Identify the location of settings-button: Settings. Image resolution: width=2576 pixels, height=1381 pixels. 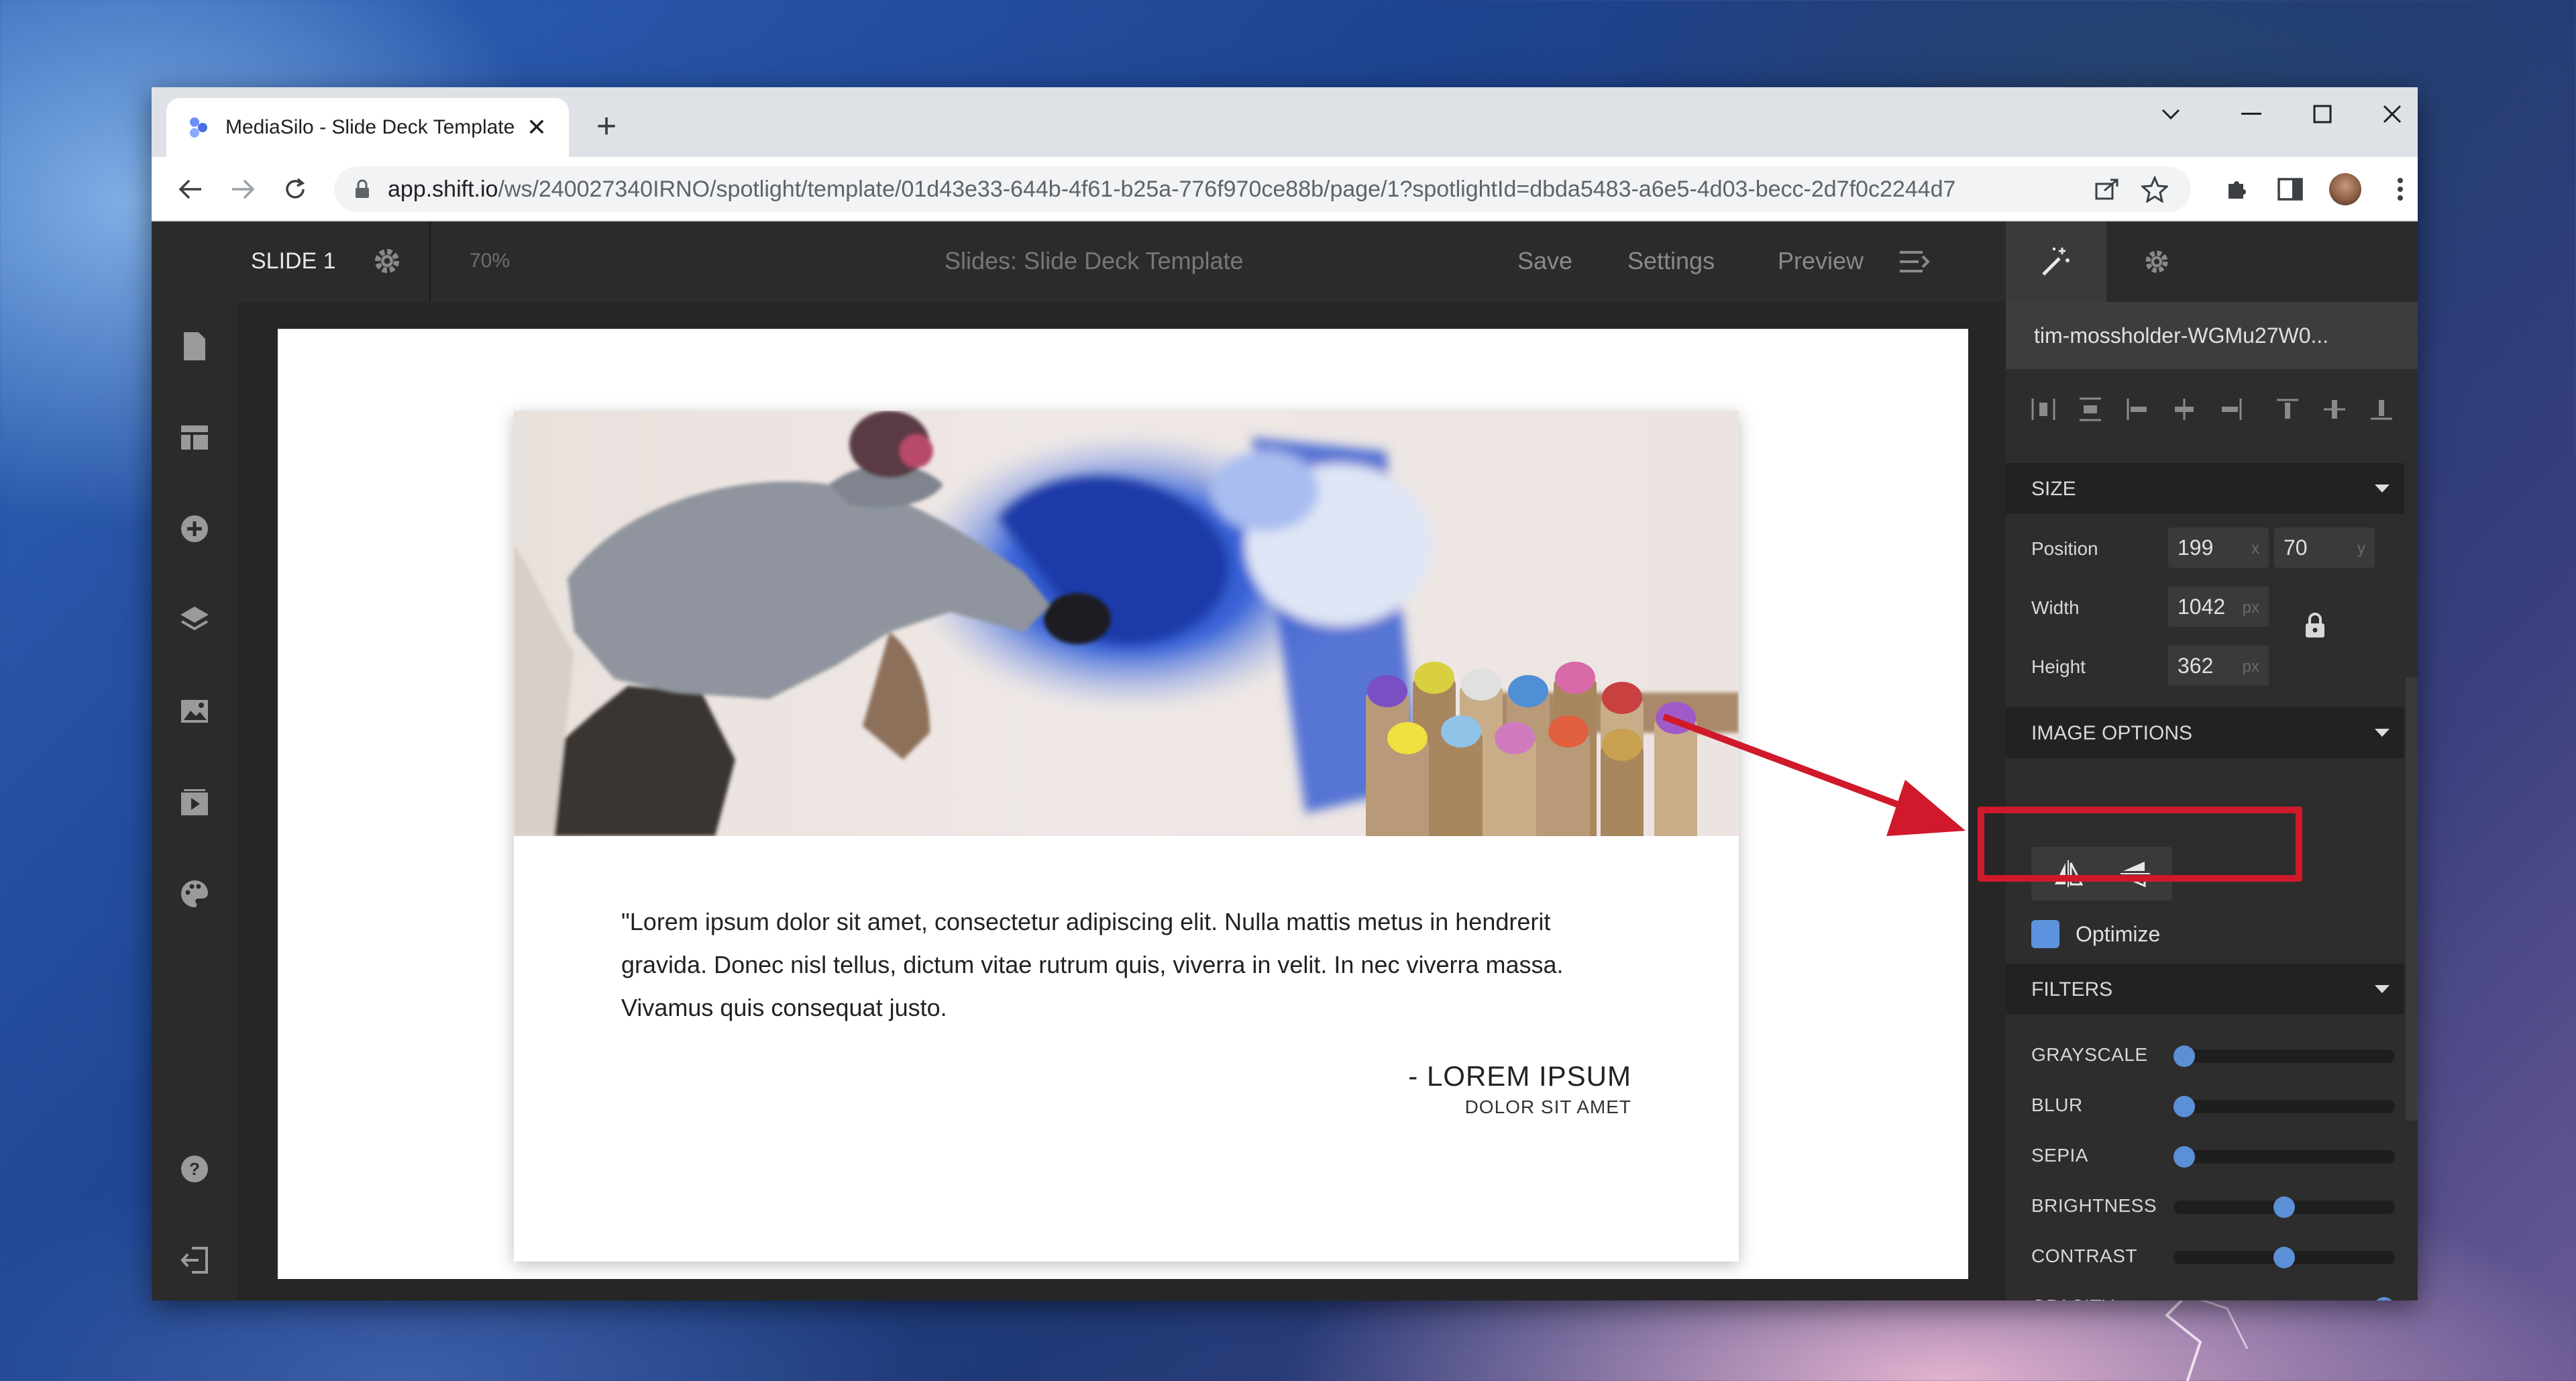
(1671, 261).